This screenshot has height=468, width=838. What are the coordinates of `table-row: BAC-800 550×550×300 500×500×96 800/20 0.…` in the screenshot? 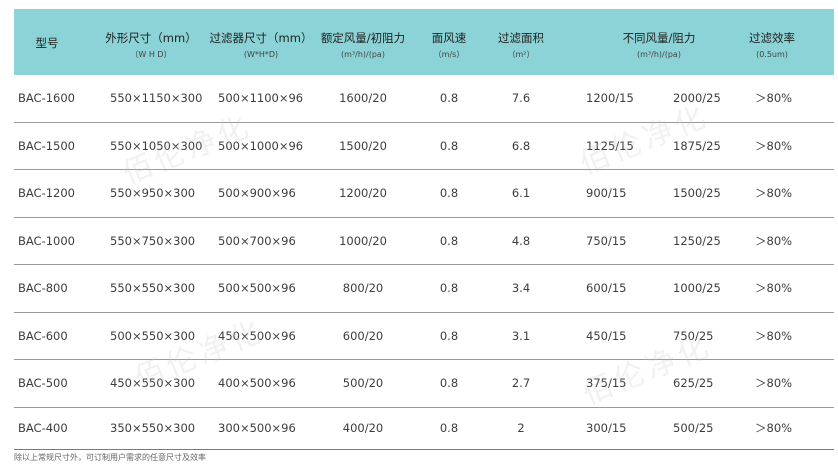 It's located at (424, 289).